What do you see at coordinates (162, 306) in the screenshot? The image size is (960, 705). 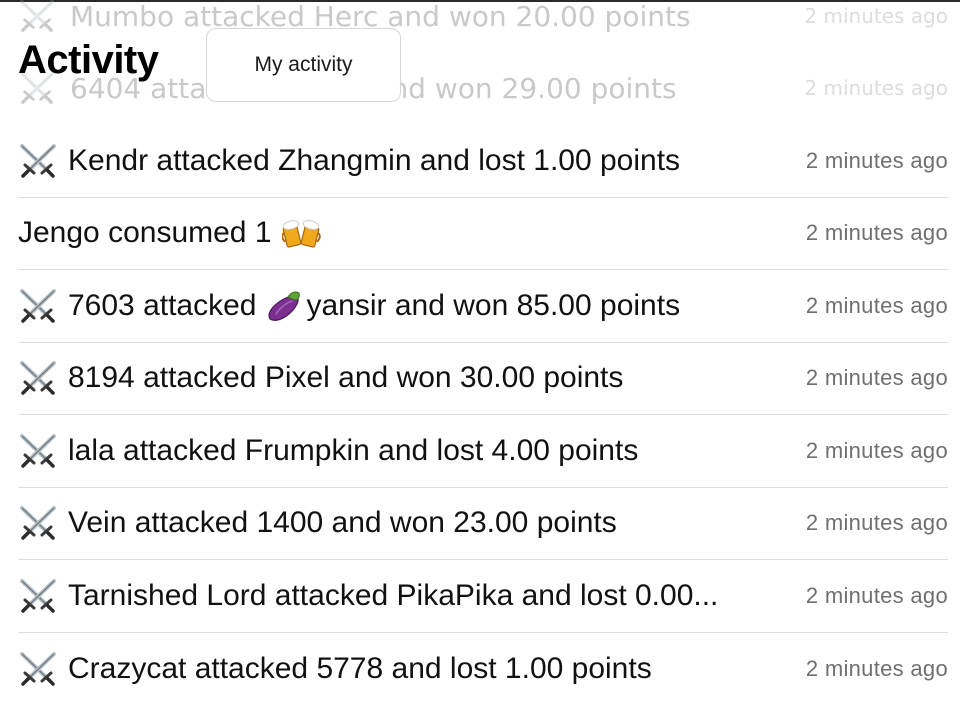 I see `activity-message-text-pre: 7603 attacked` at bounding box center [162, 306].